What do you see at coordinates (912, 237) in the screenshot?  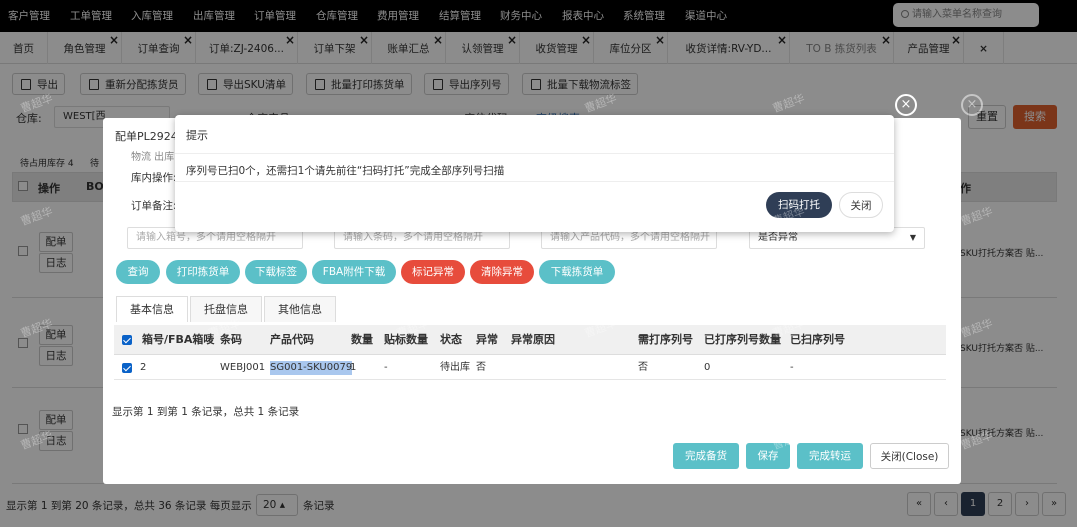 I see `caret-down-icon: ▼` at bounding box center [912, 237].